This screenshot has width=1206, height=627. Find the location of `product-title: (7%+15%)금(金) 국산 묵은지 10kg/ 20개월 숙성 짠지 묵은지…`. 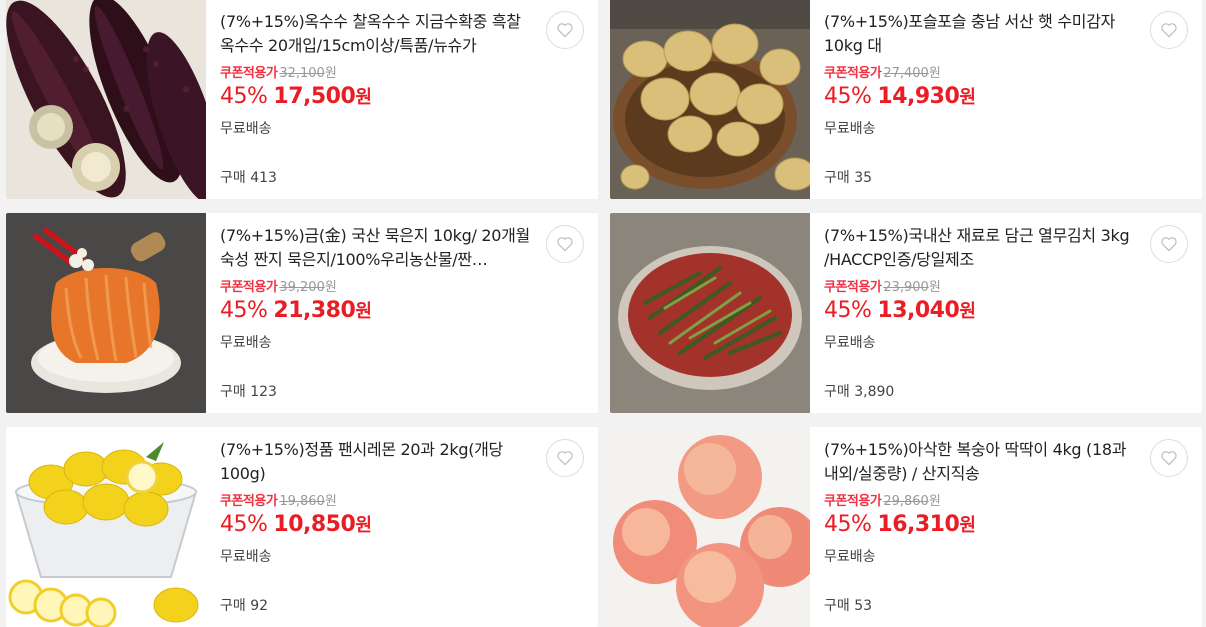

product-title: (7%+15%)금(金) 국산 묵은지 10kg/ 20개월 숙성 짠지 묵은지… is located at coordinates (377, 248).